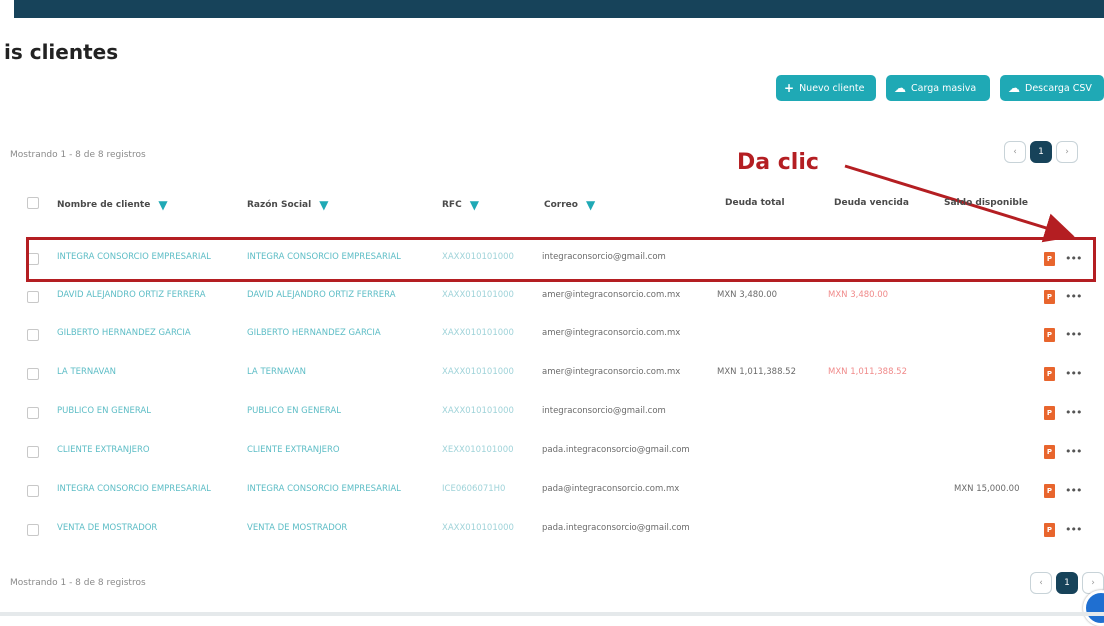 This screenshot has width=1104, height=626. Describe the element at coordinates (1067, 152) in the screenshot. I see `next-page-button: ›` at that location.